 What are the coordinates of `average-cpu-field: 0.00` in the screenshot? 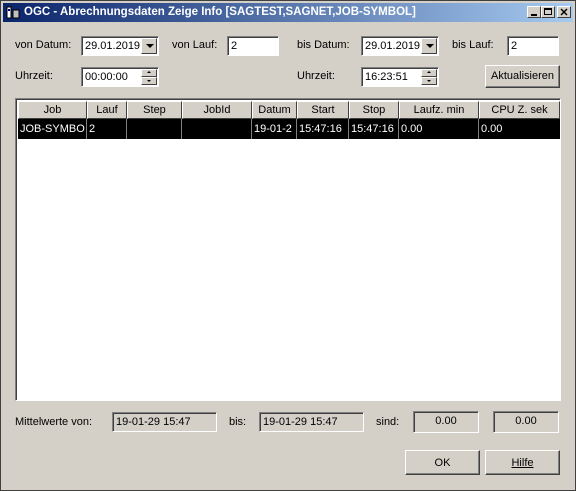 It's located at (526, 422).